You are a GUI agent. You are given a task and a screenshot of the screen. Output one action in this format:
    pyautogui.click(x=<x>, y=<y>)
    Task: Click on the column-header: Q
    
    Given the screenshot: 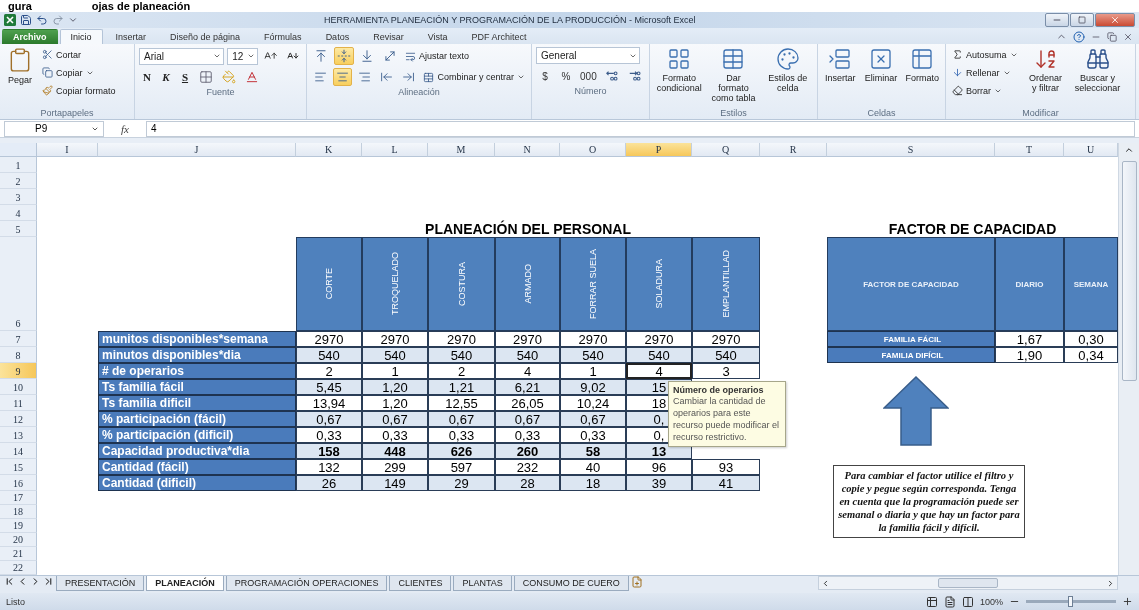 What is the action you would take?
    pyautogui.click(x=726, y=150)
    